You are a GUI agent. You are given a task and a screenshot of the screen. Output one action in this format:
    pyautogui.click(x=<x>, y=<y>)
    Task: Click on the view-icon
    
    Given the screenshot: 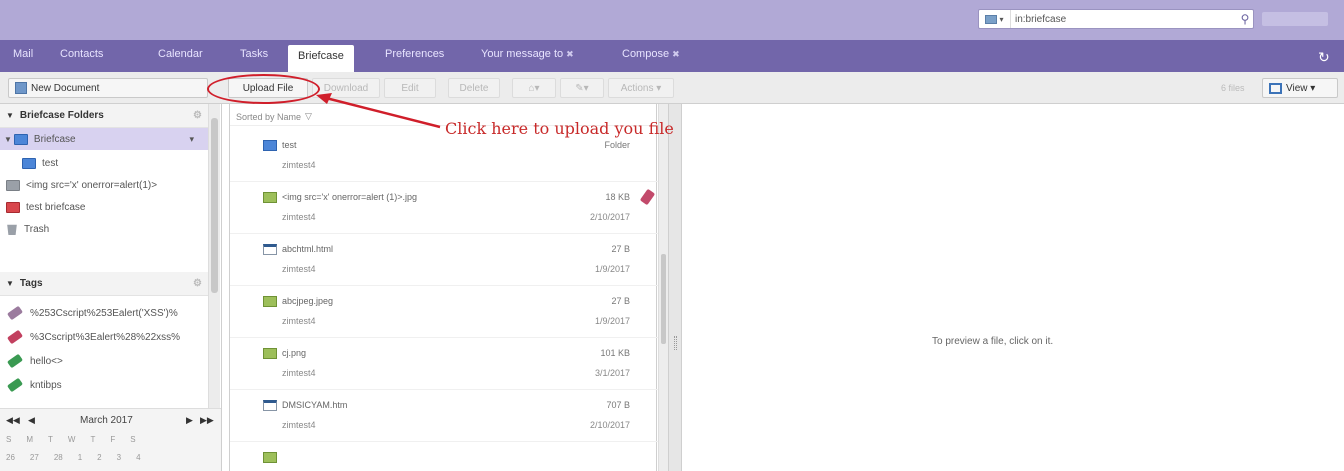 What is the action you would take?
    pyautogui.click(x=1275, y=88)
    